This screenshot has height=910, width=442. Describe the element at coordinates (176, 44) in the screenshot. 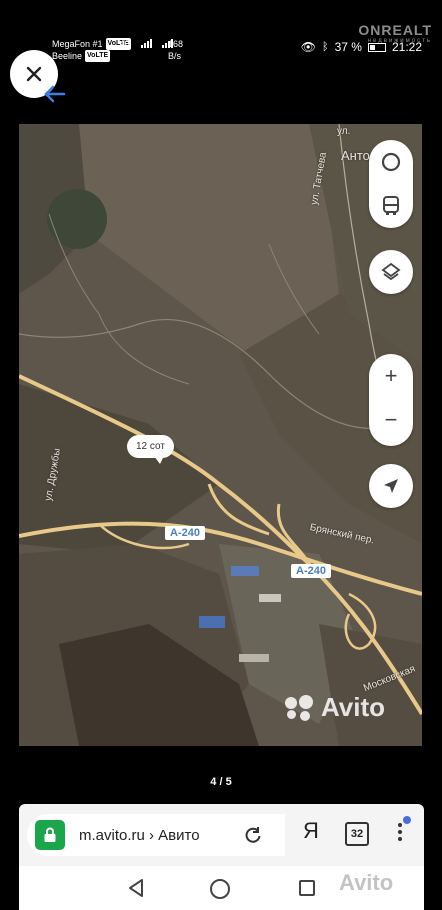

I see `speed-value: 168` at that location.